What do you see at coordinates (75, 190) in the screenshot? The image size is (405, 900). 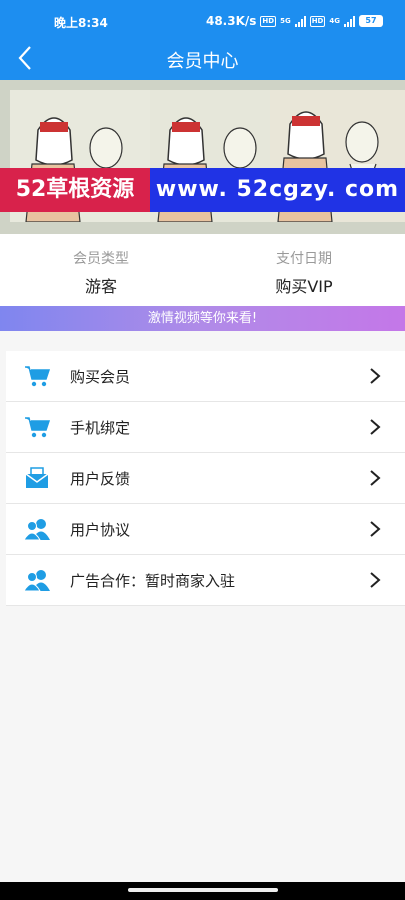 I see `watermark-label: 52草根资源` at bounding box center [75, 190].